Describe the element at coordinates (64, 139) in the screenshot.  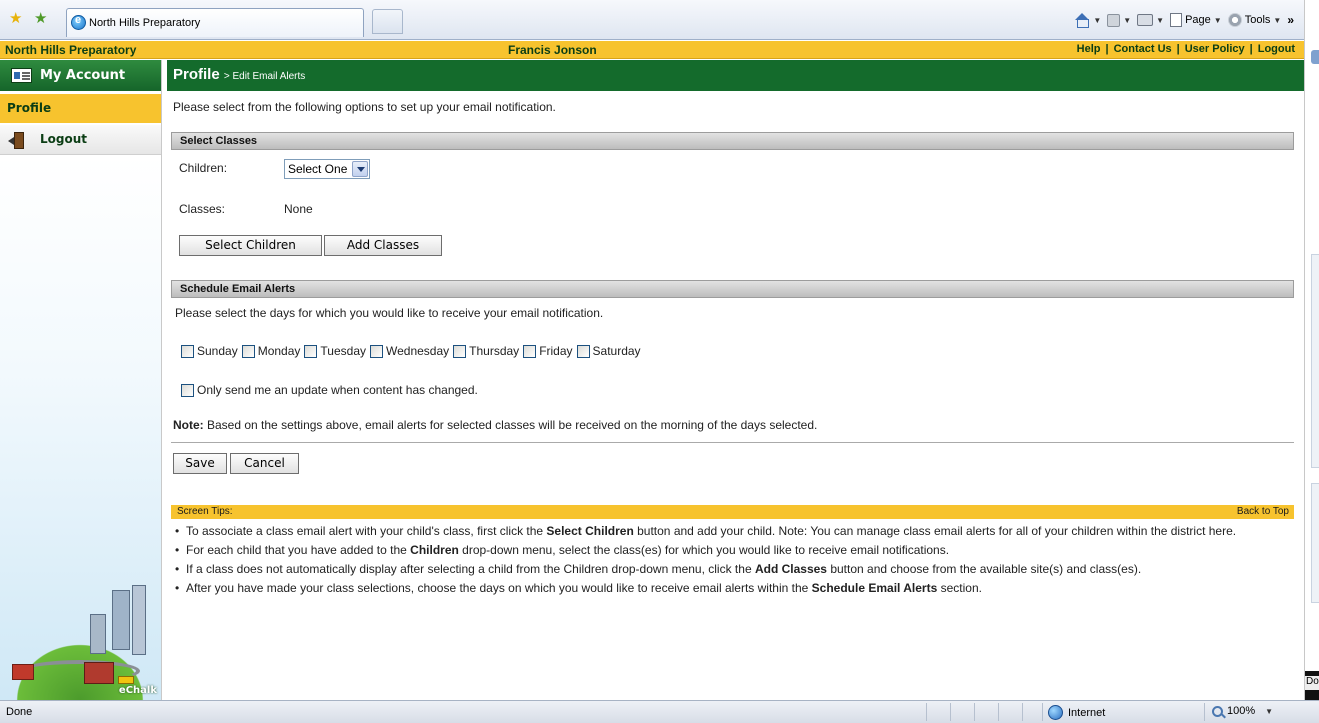
I see `sidebar-item-label: Logout` at that location.